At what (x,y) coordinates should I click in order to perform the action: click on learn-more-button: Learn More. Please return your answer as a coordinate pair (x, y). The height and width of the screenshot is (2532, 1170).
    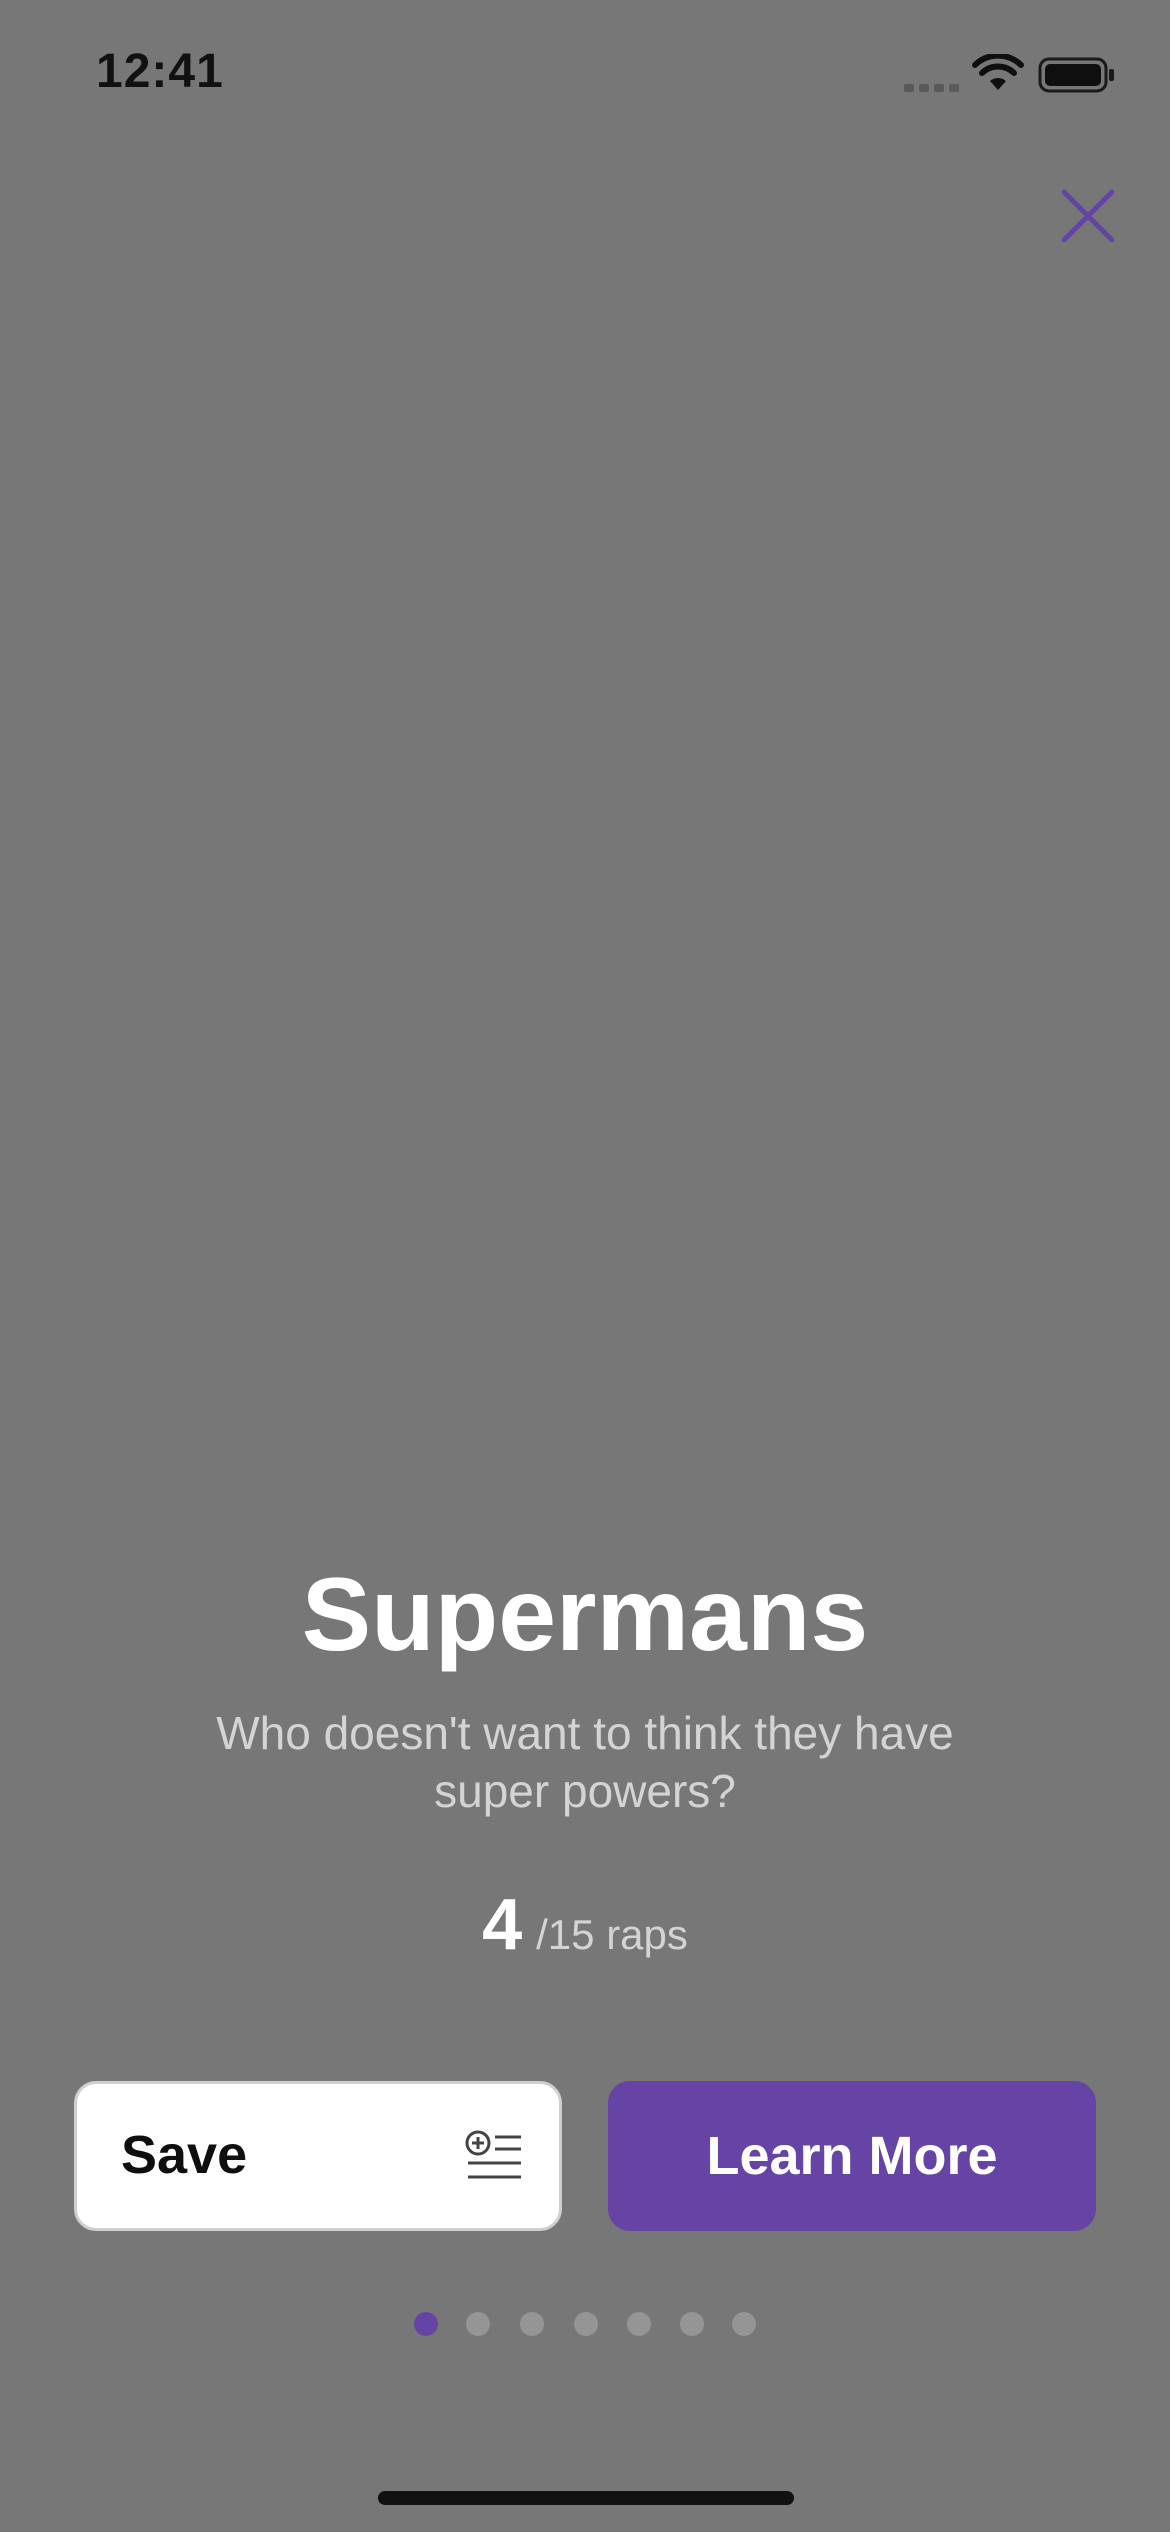
    Looking at the image, I should click on (852, 2156).